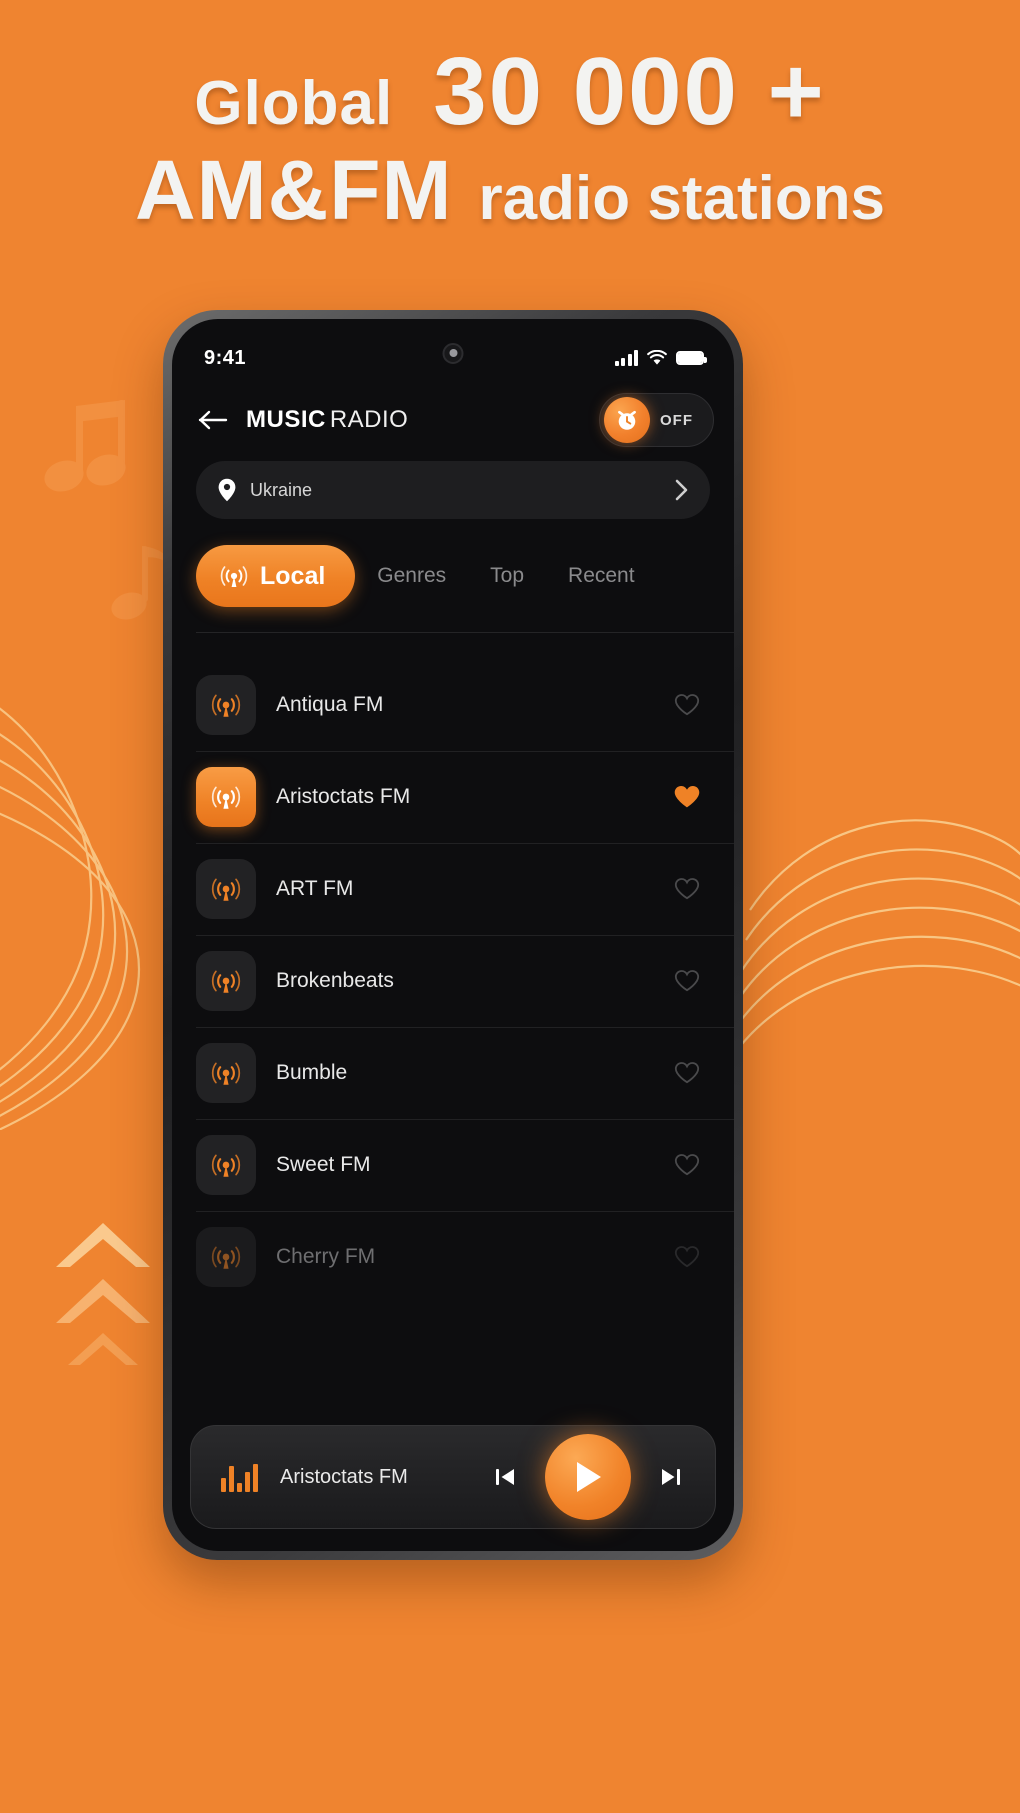 The height and width of the screenshot is (1813, 1020). What do you see at coordinates (327, 420) in the screenshot?
I see `page-title: MUSIC RADIO` at bounding box center [327, 420].